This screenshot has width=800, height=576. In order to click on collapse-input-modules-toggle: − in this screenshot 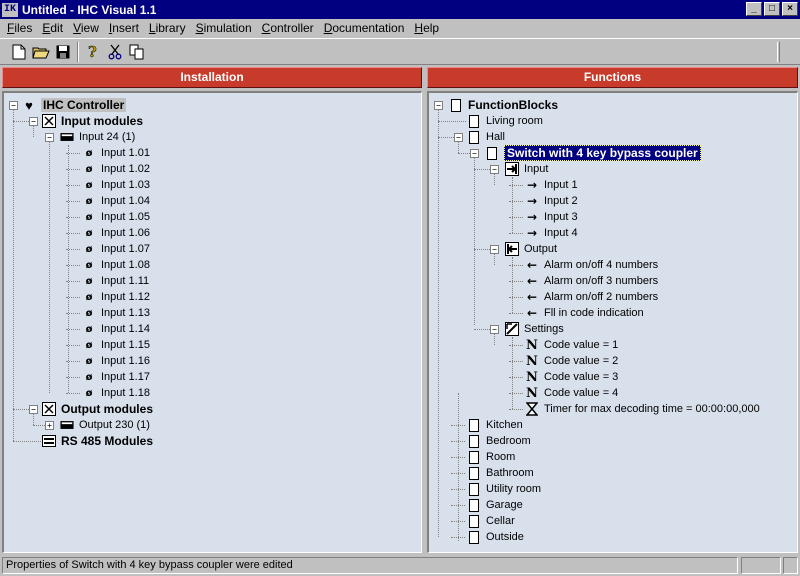, I will do `click(33, 121)`.